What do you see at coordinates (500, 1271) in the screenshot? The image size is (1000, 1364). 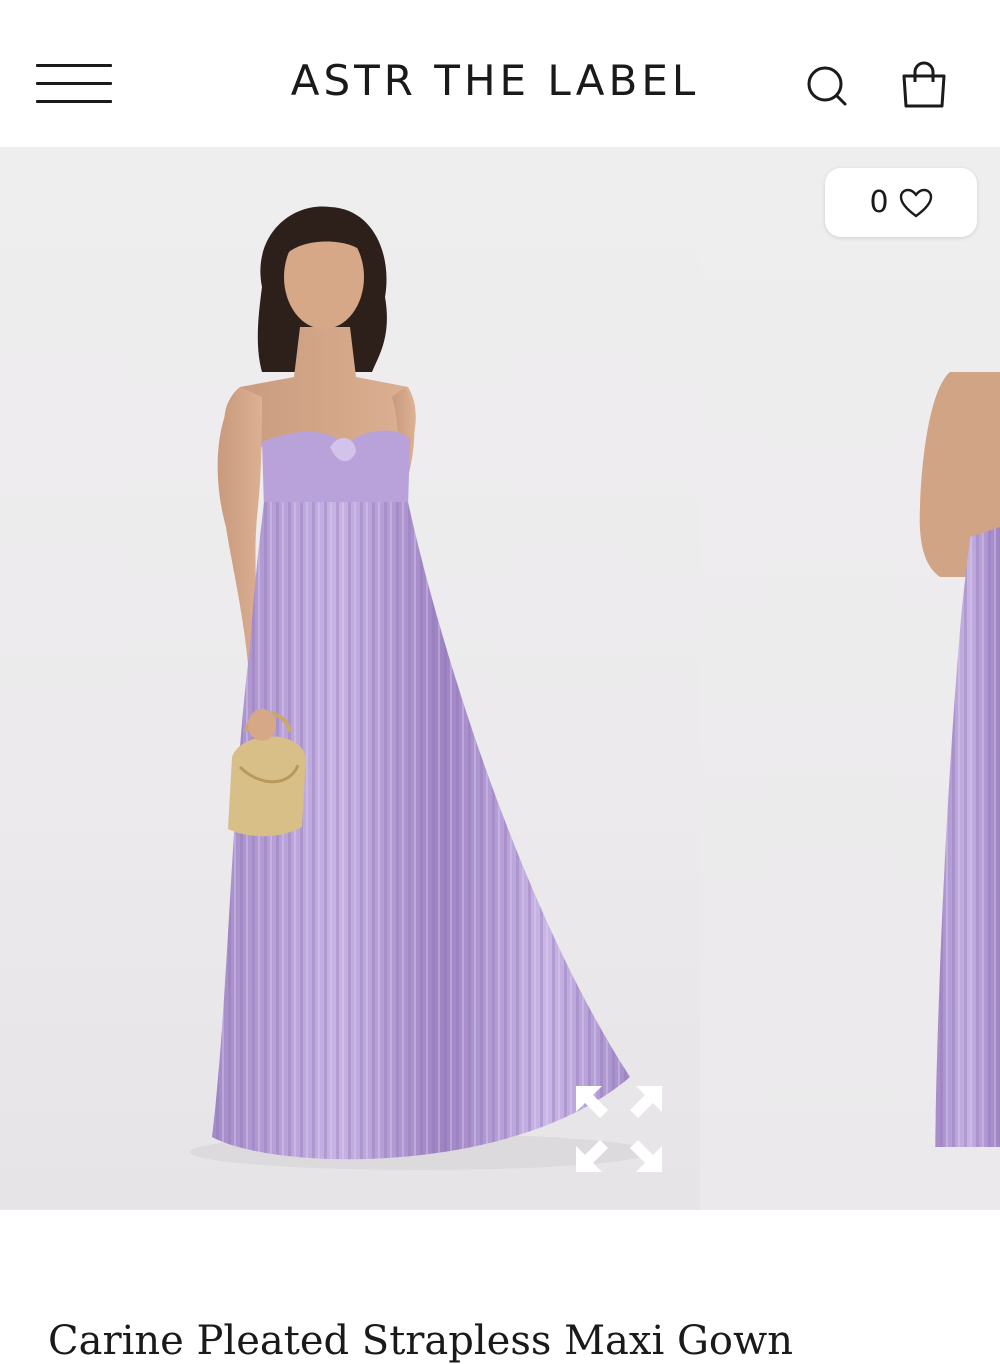 I see `product-info-area` at bounding box center [500, 1271].